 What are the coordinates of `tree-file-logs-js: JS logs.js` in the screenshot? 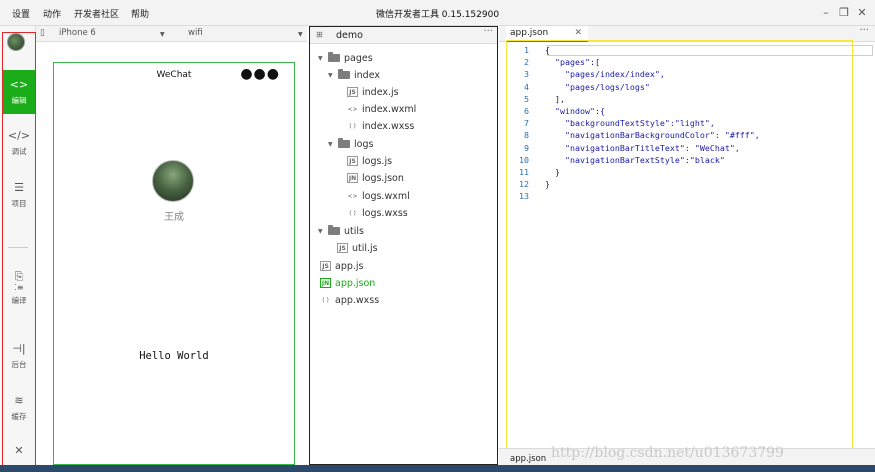 It's located at (369, 161).